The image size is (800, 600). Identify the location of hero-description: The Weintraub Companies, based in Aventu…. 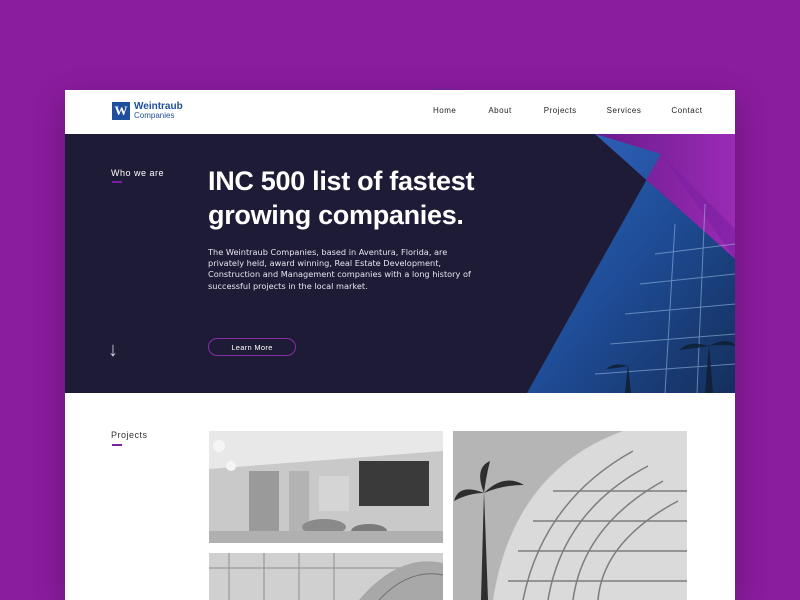
(339, 269).